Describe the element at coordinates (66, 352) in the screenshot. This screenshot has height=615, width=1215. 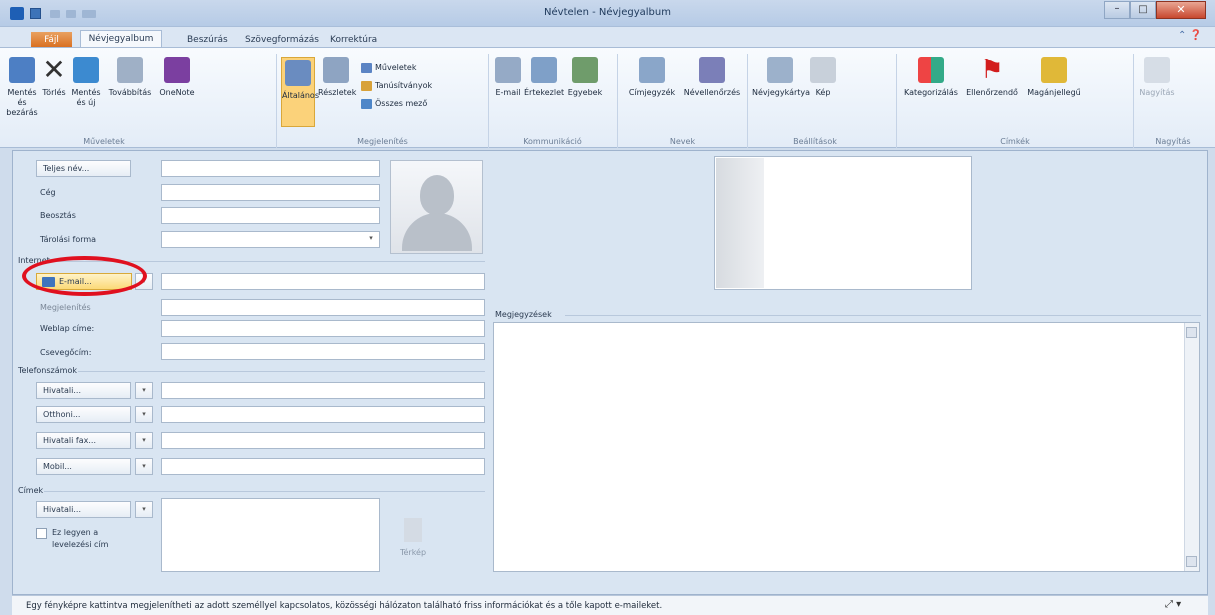
I see `im-label: Csevegőcím:` at that location.